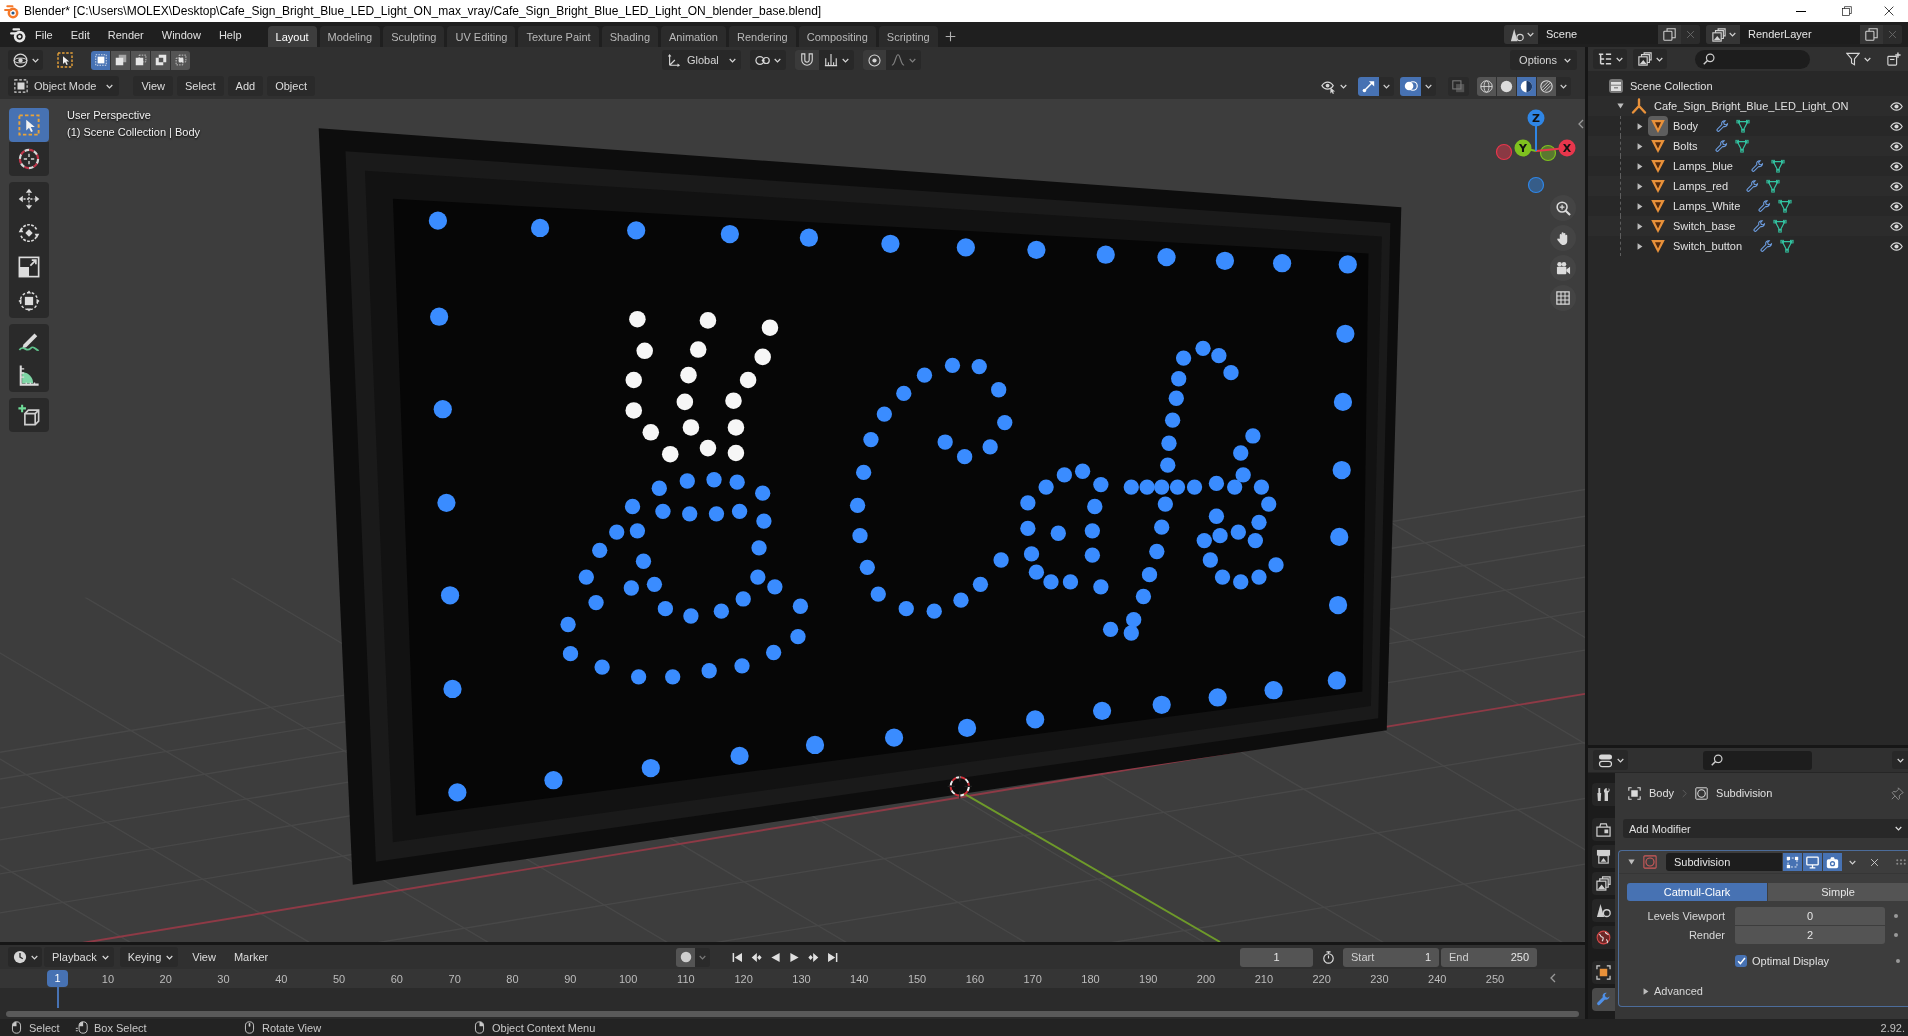  What do you see at coordinates (1678, 991) in the screenshot?
I see `subpanel-header: Advanced` at bounding box center [1678, 991].